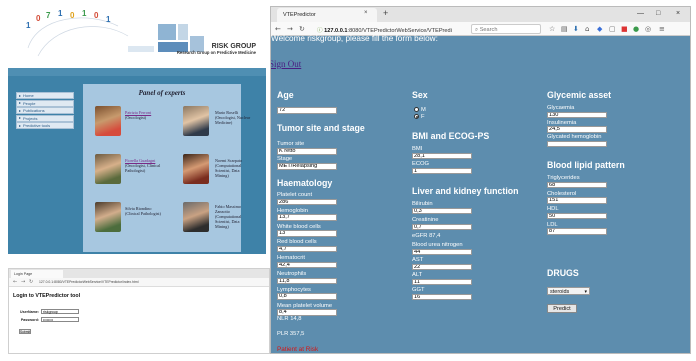 The width and height of the screenshot is (696, 361). I want to click on field-input: 50, so click(577, 215).